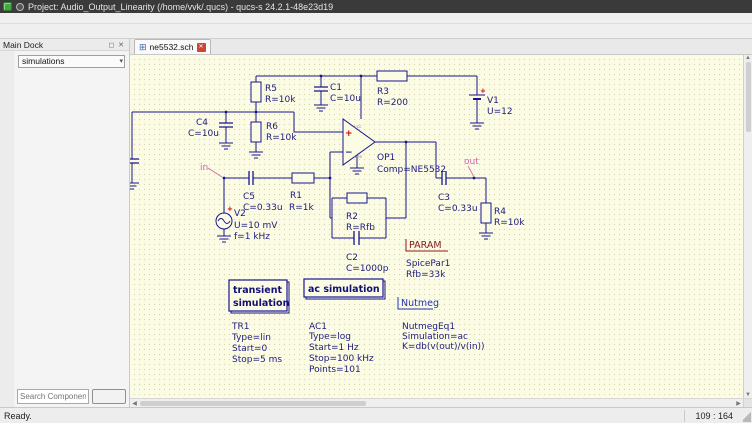 The width and height of the screenshot is (752, 423). I want to click on scroll-left-icon: ◀, so click(134, 403).